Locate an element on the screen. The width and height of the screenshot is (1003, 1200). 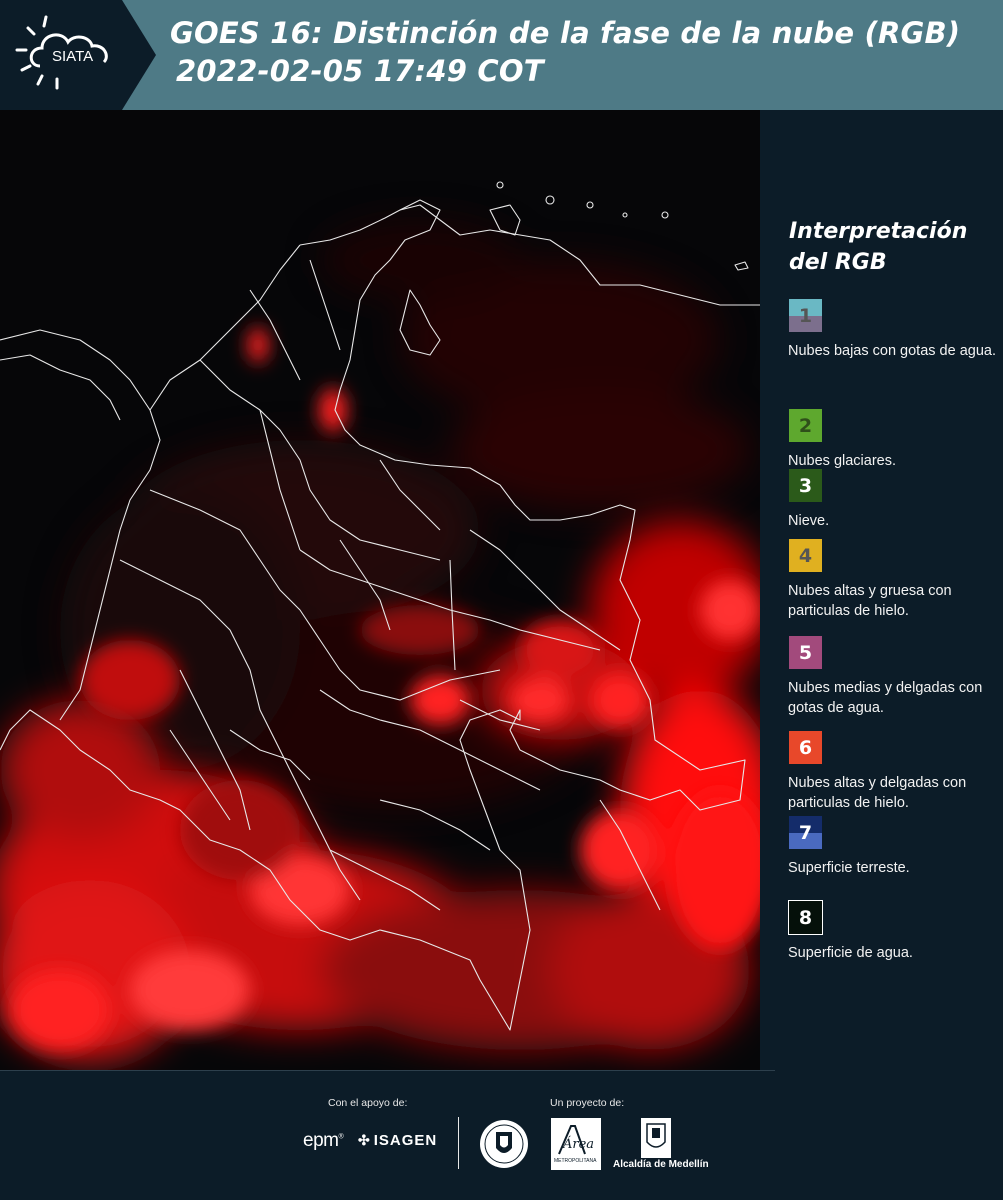
area-logo-text: Área is located at coordinates (578, 1144).